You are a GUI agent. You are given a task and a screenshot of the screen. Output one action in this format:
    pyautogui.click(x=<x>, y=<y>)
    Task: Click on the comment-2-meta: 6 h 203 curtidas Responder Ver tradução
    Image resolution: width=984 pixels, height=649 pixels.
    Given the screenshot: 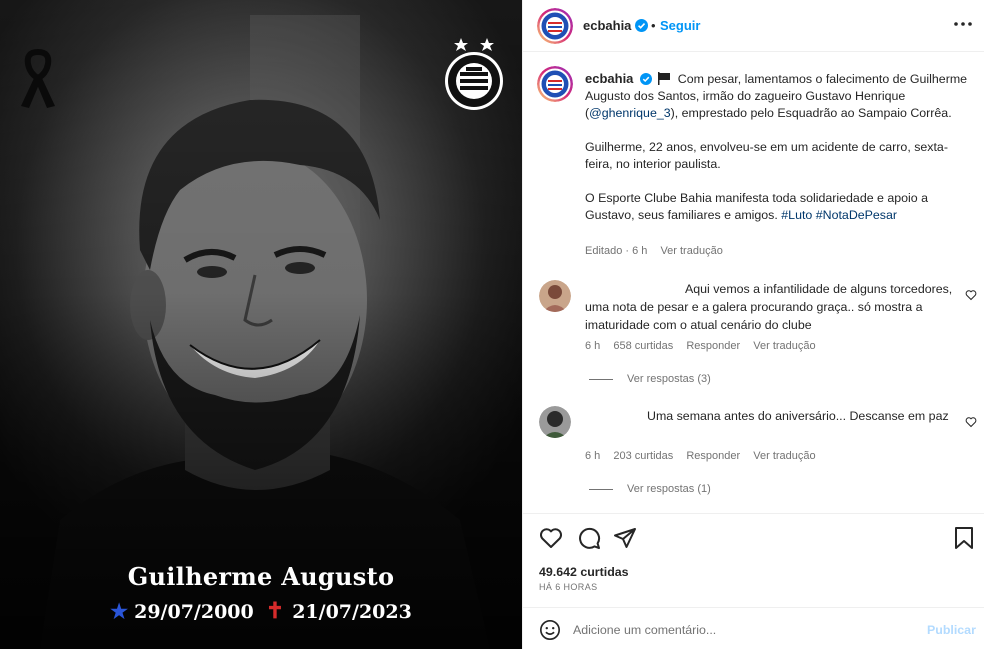 What is the action you would take?
    pyautogui.click(x=705, y=456)
    